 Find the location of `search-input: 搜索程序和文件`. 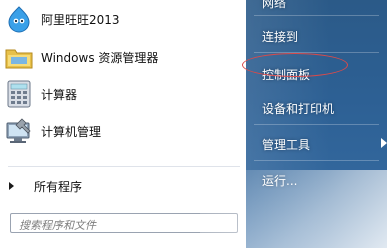

search-input: 搜索程序和文件 is located at coordinates (124, 223).